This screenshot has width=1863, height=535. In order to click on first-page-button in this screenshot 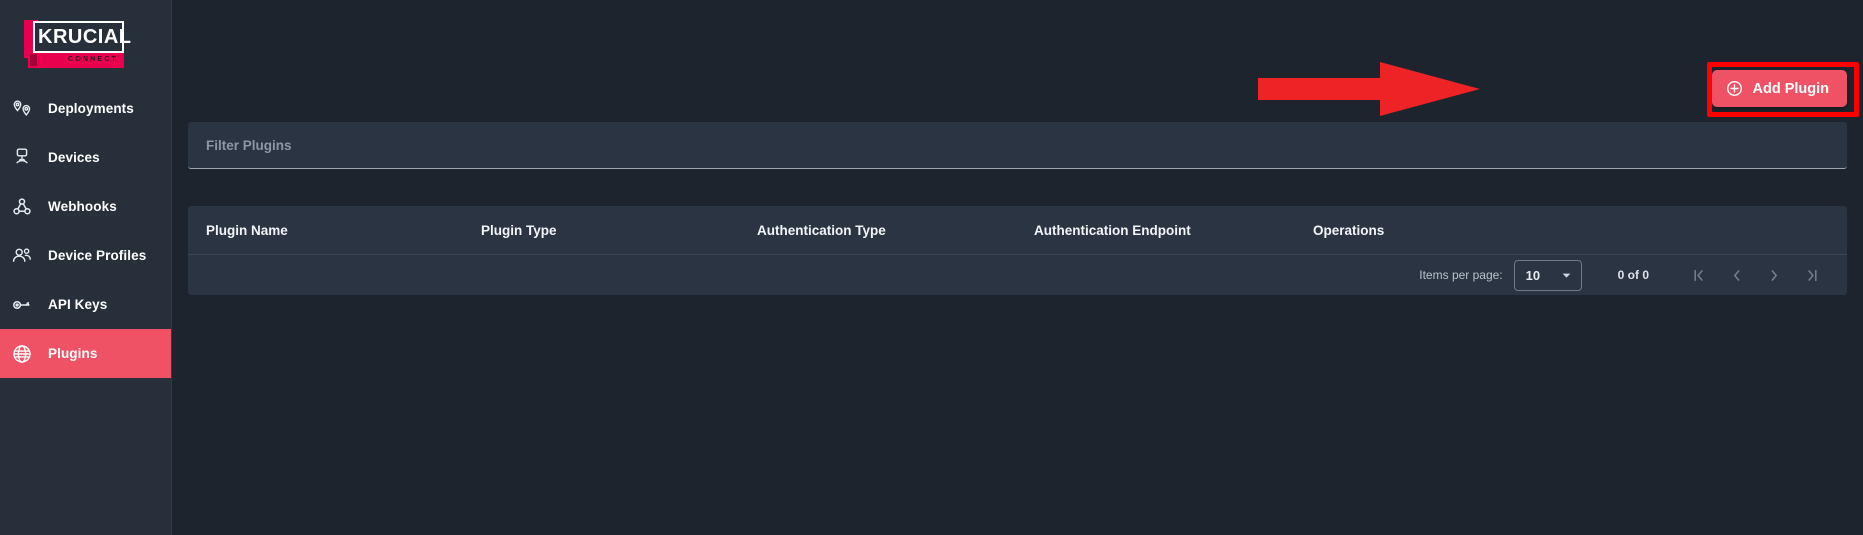, I will do `click(1698, 275)`.